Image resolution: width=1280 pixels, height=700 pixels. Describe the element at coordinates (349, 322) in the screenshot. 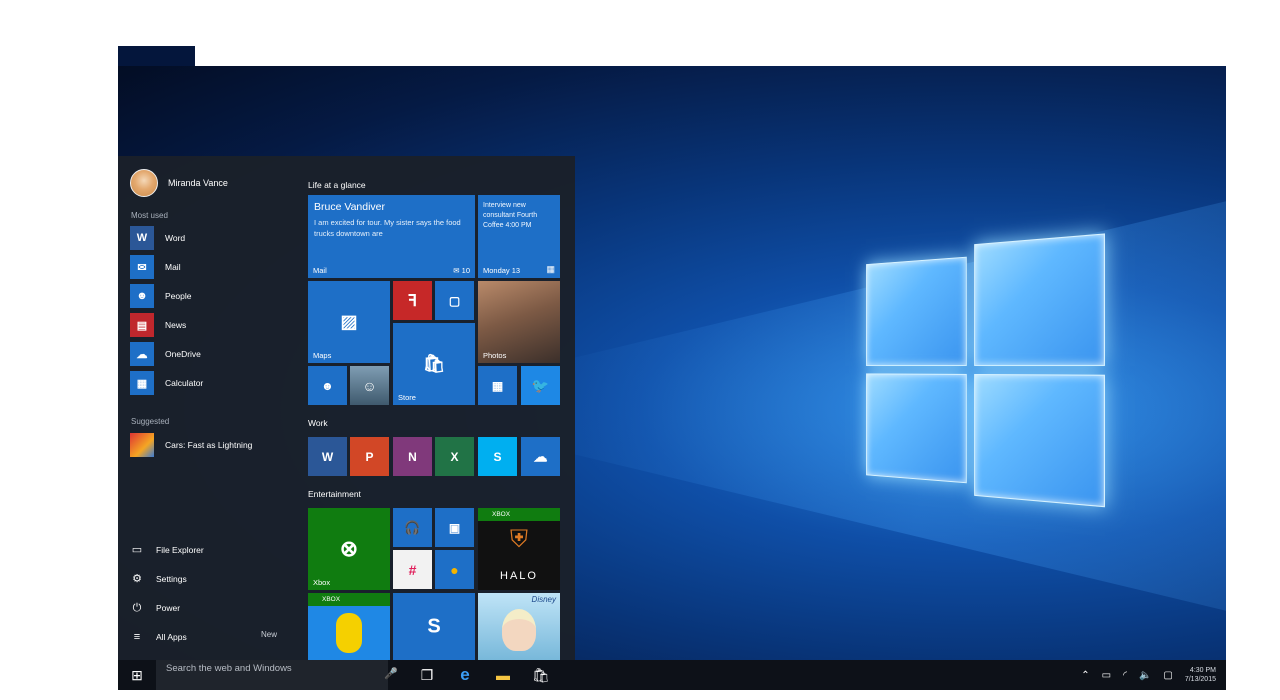

I see `tile-maps: ▨ Maps` at that location.